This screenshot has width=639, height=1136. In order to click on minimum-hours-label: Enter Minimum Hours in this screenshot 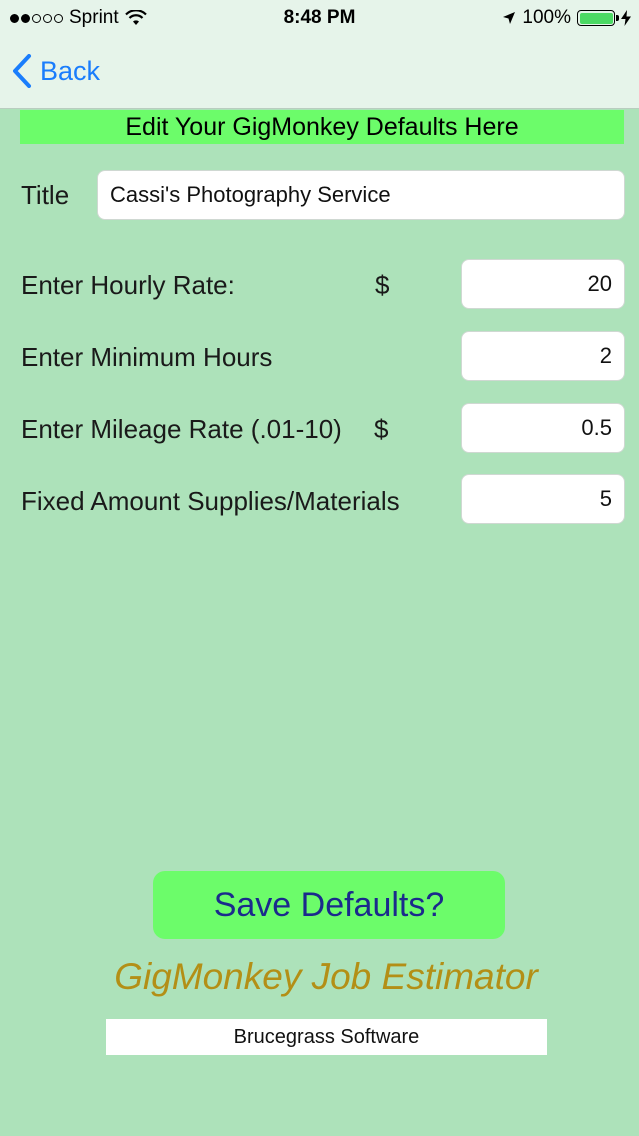, I will do `click(147, 357)`.